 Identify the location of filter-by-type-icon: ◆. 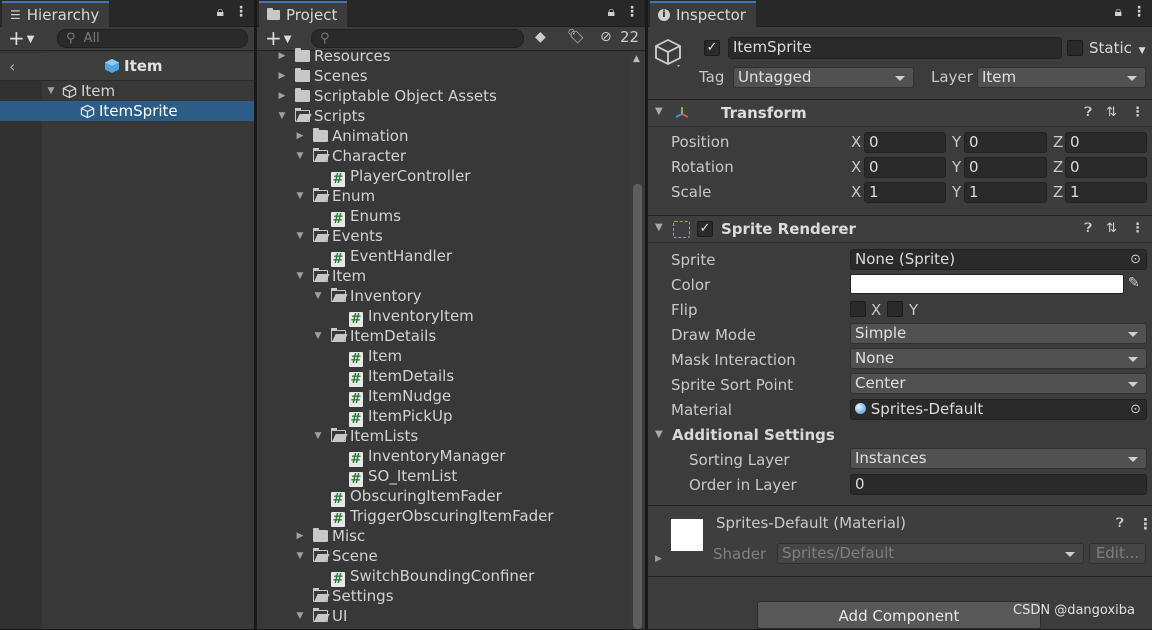
(540, 37).